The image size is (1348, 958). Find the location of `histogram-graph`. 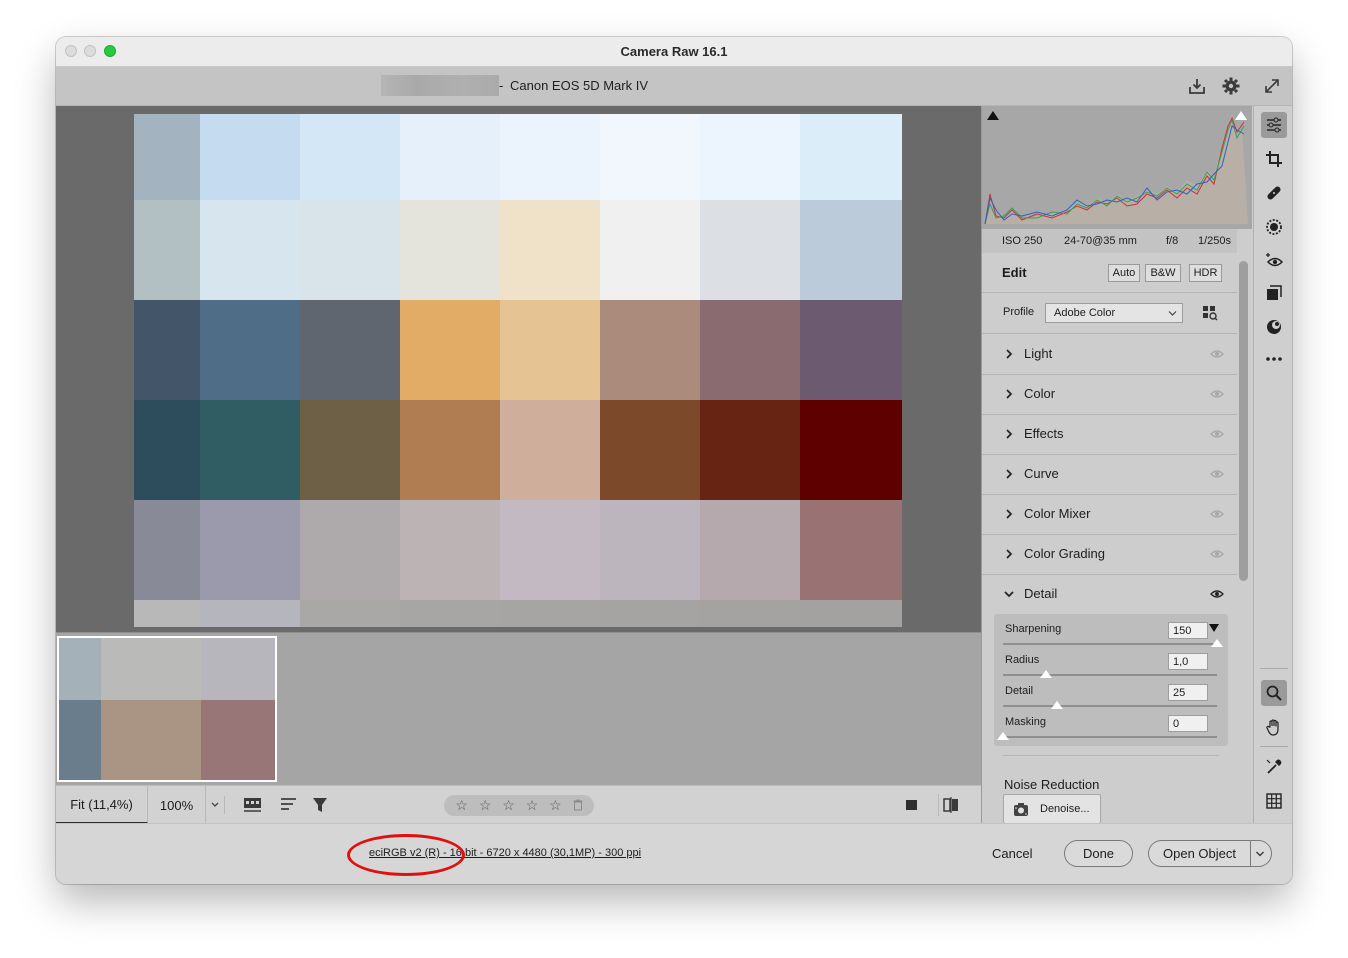

histogram-graph is located at coordinates (1116, 169).